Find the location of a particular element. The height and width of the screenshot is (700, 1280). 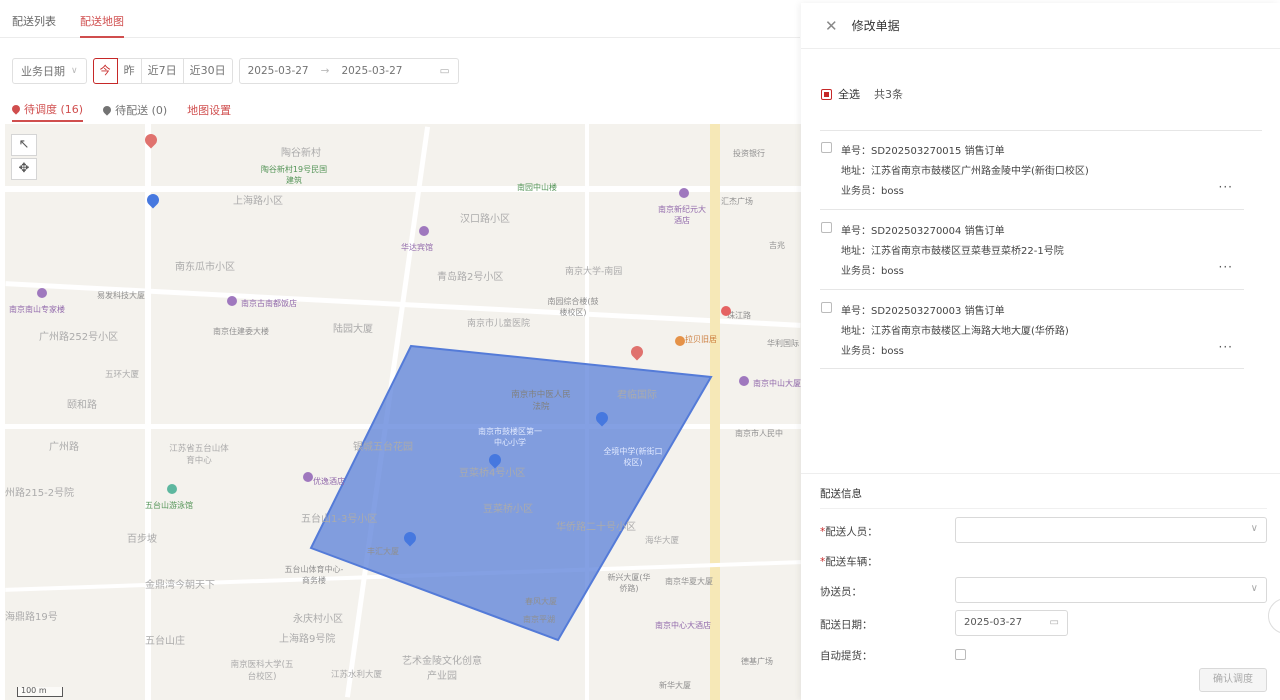

poi-label: 优逸酒店 is located at coordinates (329, 481).